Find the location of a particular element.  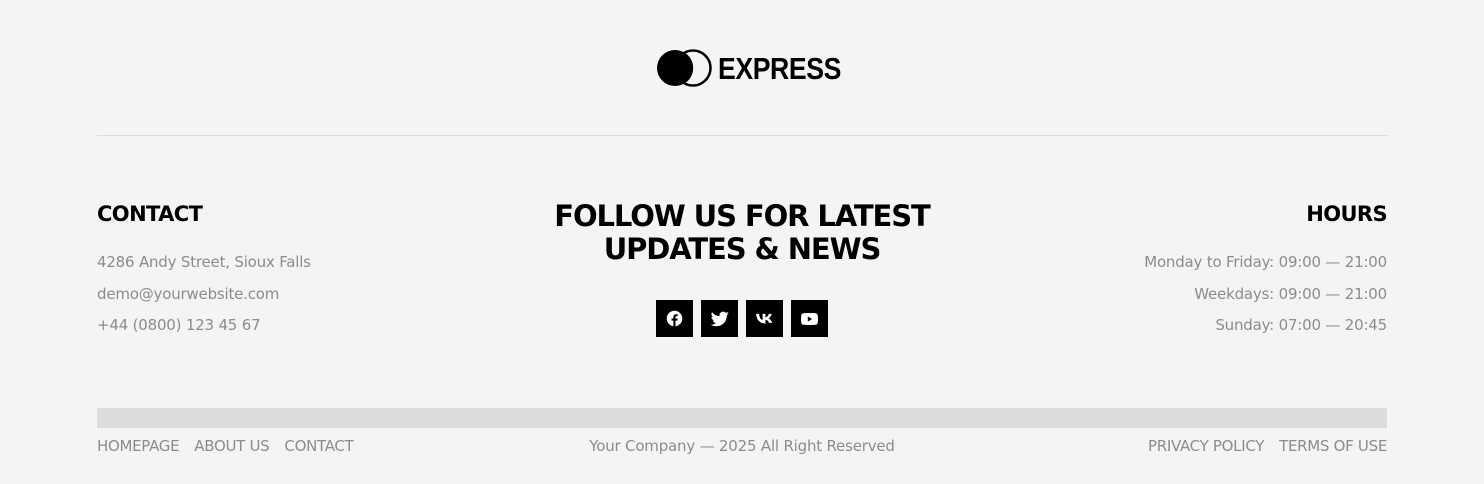

top-divider is located at coordinates (742, 135).